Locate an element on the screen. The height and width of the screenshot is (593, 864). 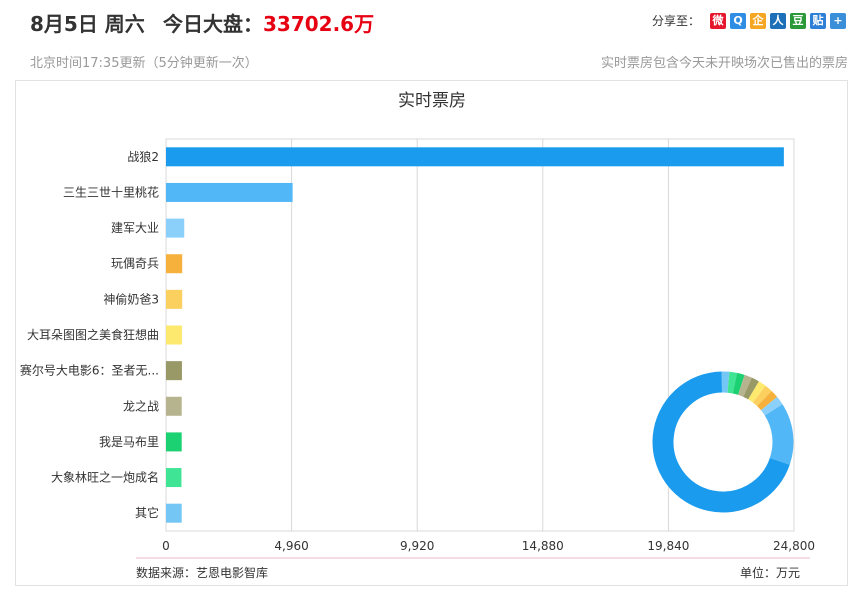
category-label: 神偷奶爸3 is located at coordinates (131, 298).